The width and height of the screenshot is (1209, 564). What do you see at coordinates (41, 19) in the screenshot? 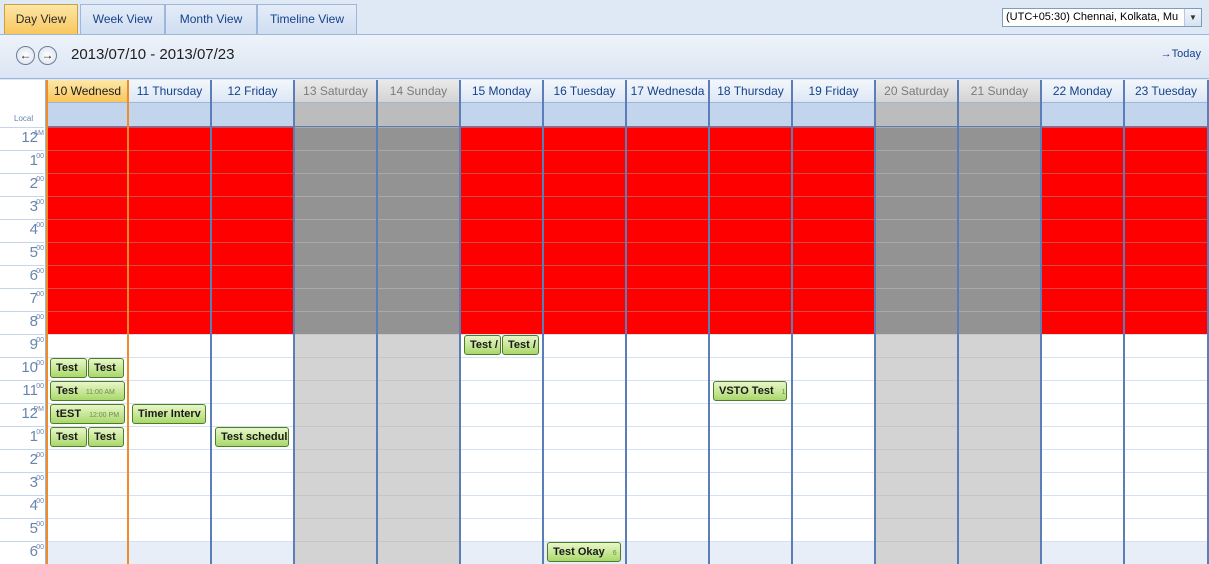
I see `tab-day-view: Day View` at bounding box center [41, 19].